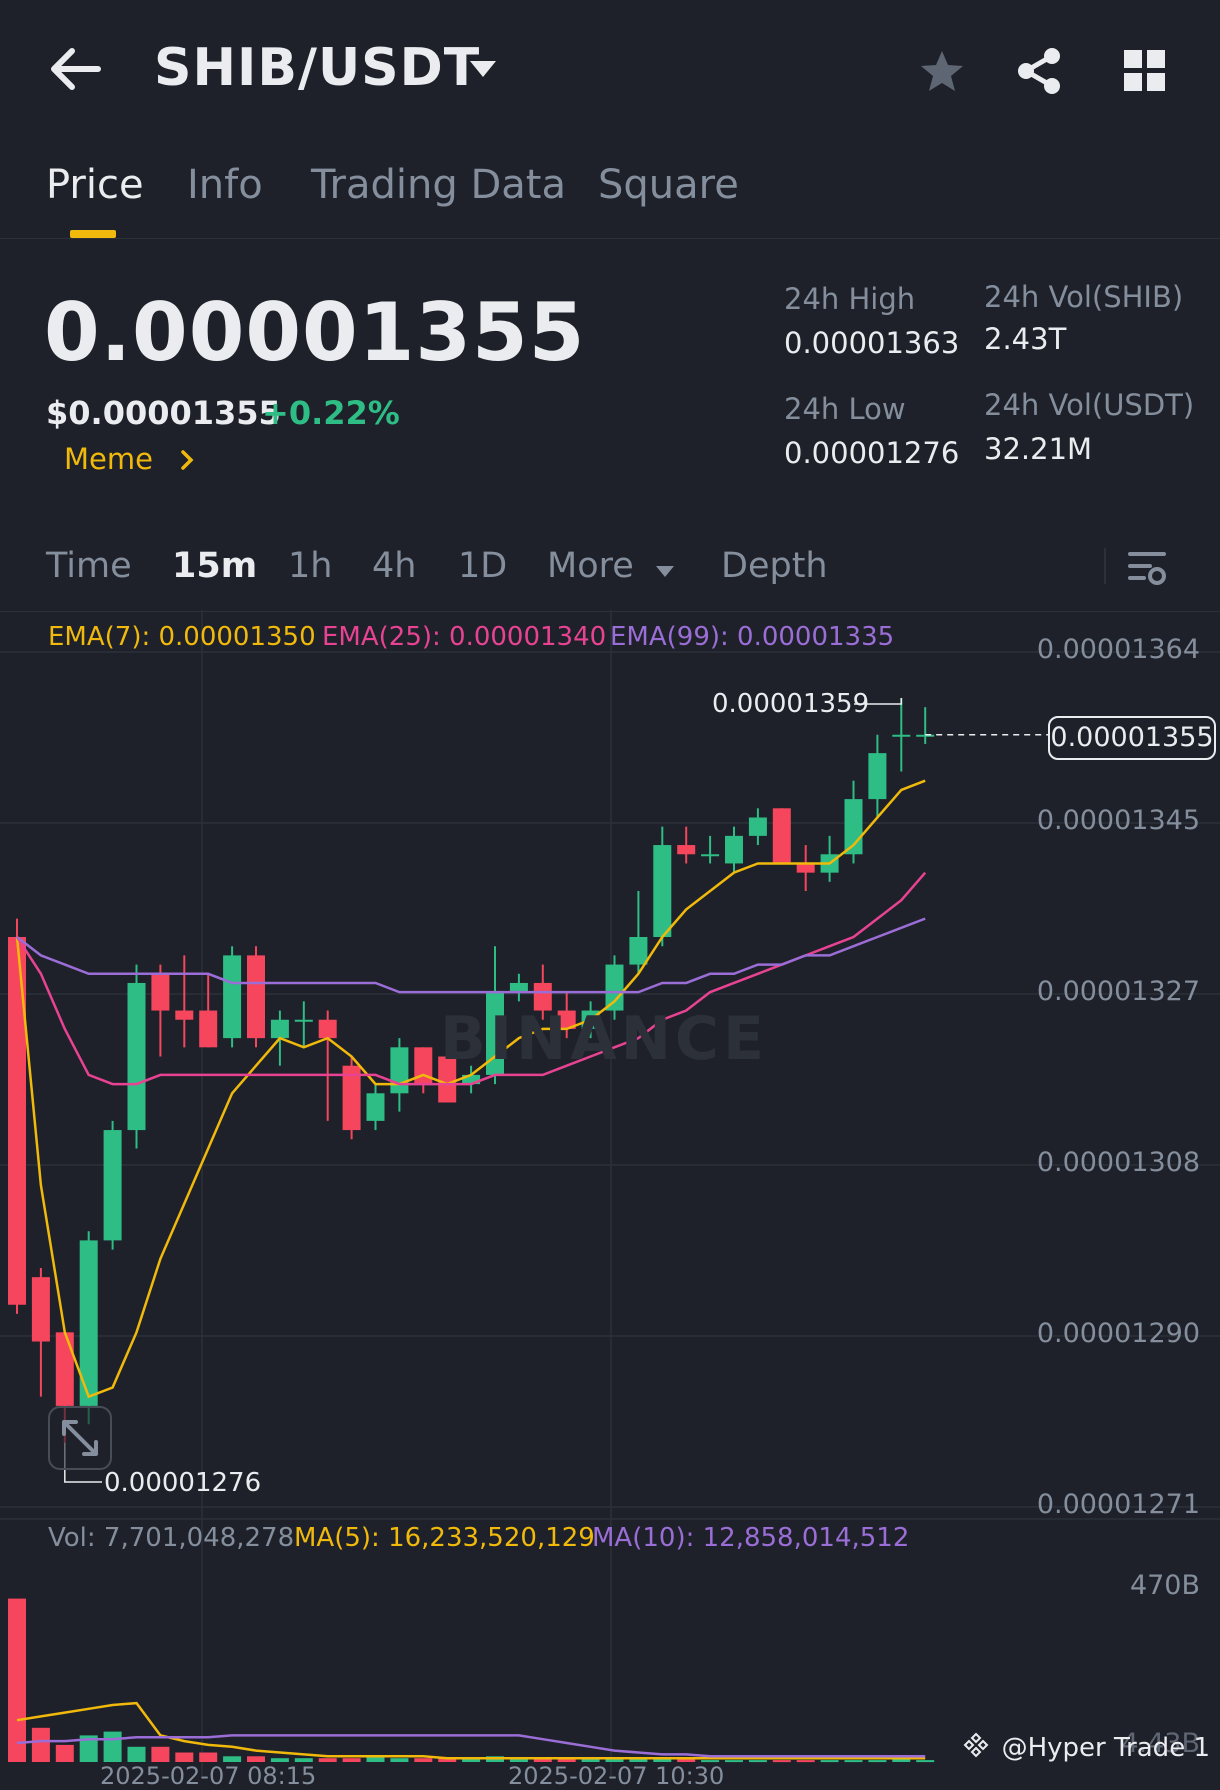  What do you see at coordinates (1164, 1585) in the screenshot?
I see `volume-axis-top-label: 470B` at bounding box center [1164, 1585].